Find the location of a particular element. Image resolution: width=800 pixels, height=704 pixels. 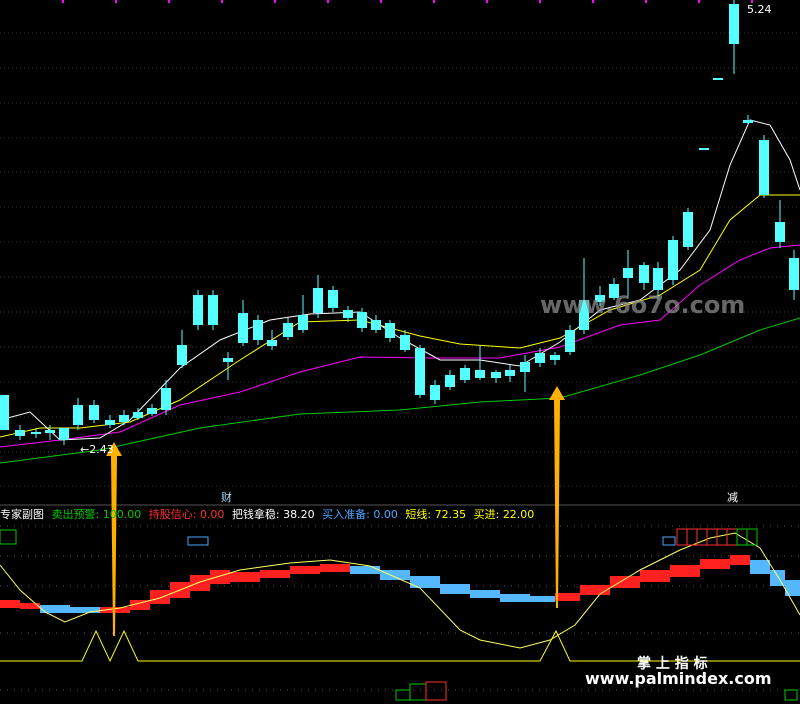

min-price-value: 2.43 is located at coordinates (101, 449).